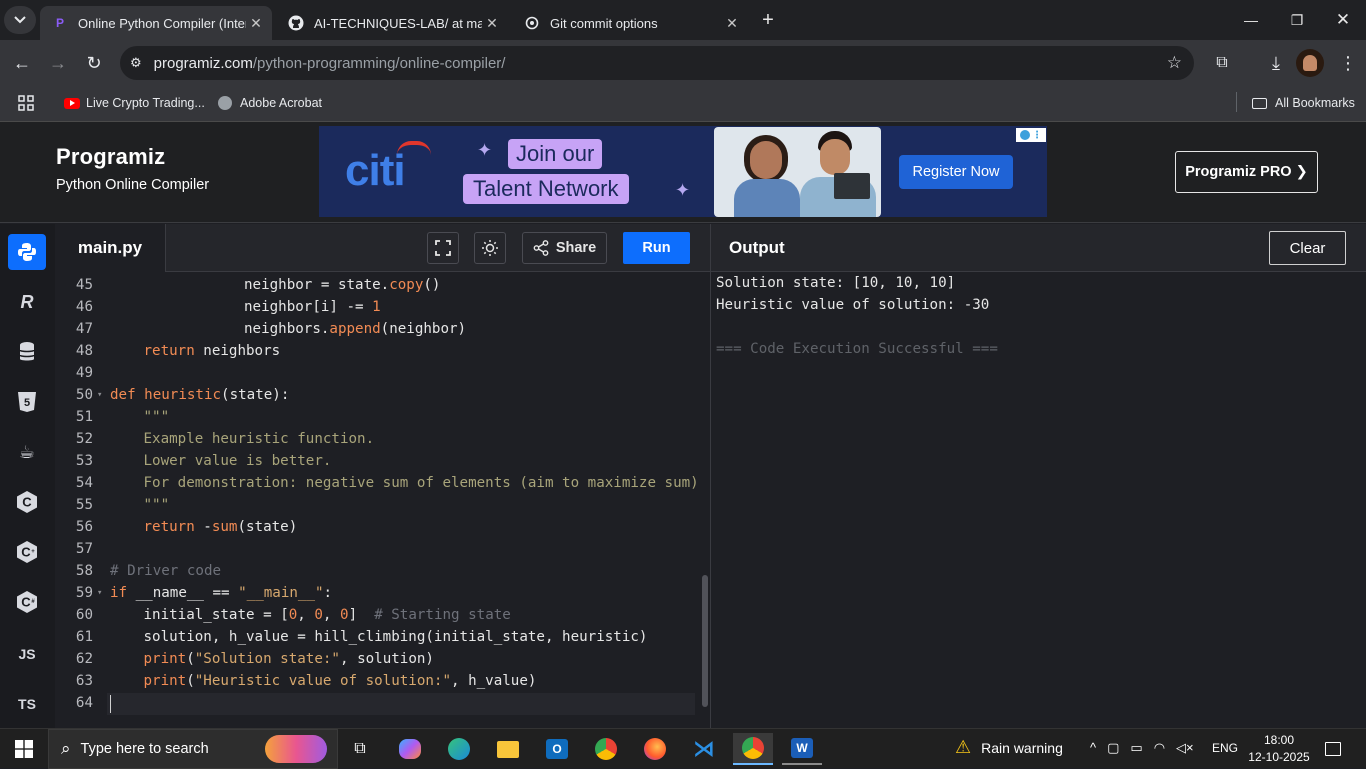 This screenshot has height=769, width=1366. Describe the element at coordinates (963, 747) in the screenshot. I see `warning-icon: ⚠` at that location.